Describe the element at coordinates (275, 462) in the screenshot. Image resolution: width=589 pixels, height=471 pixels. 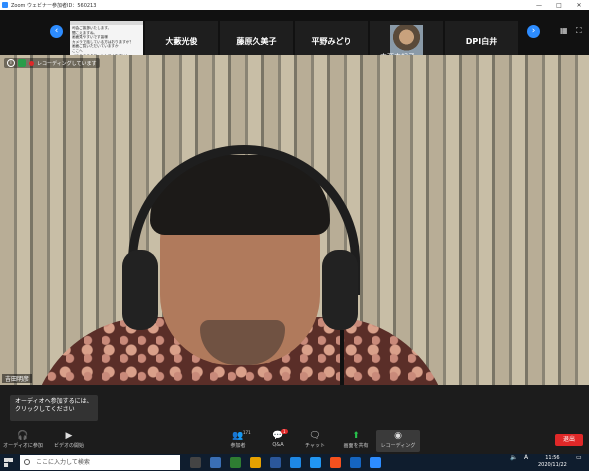
I see `word-icon` at that location.